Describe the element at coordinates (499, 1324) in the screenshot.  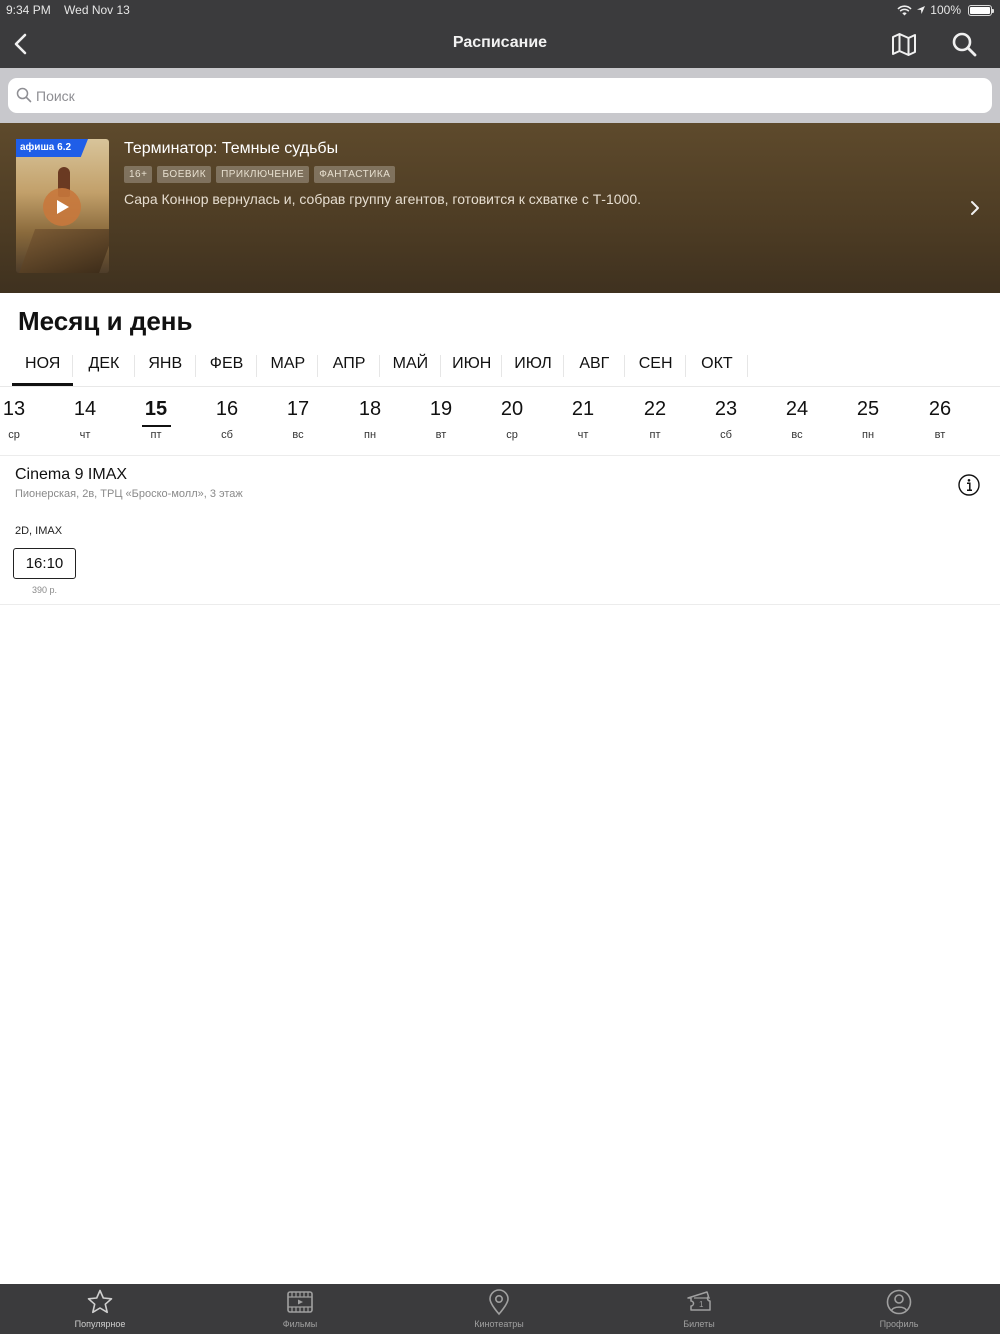
I see `tab-label: Кинотеатры` at that location.